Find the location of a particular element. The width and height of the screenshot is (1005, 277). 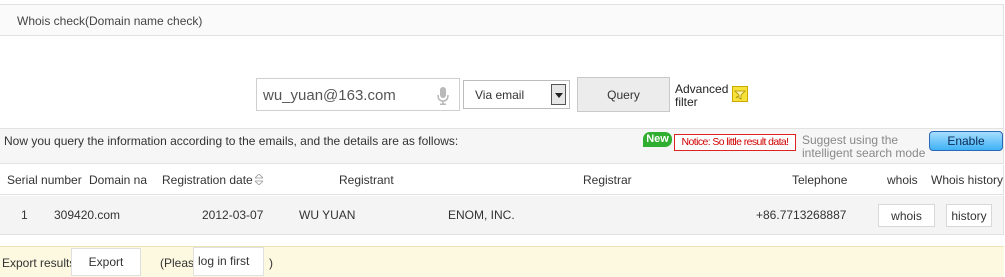

cell-registrar: ENOM, INC. is located at coordinates (481, 215).